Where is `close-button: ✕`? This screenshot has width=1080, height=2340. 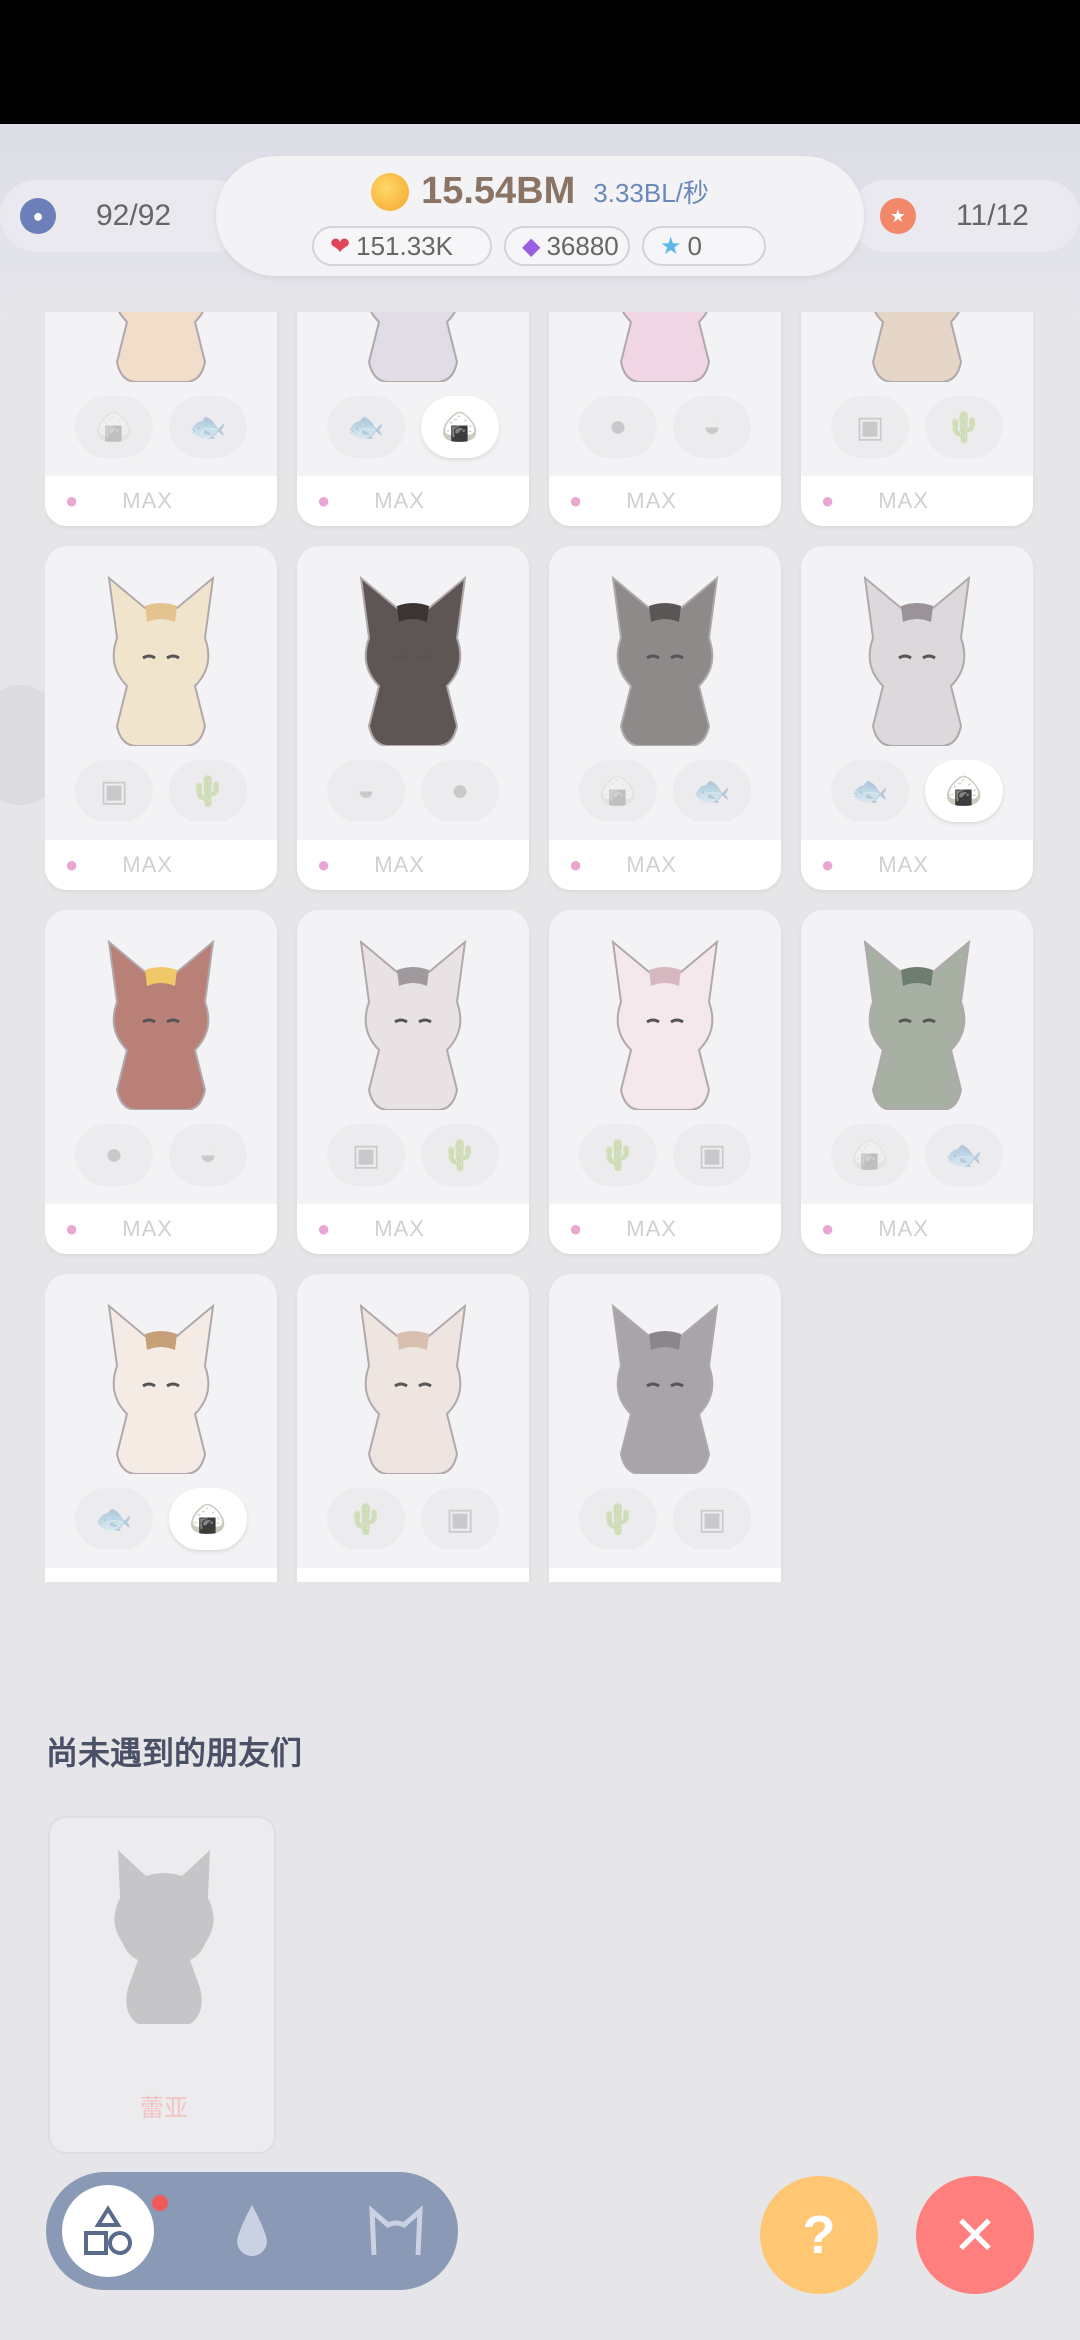
close-button: ✕ is located at coordinates (975, 2235).